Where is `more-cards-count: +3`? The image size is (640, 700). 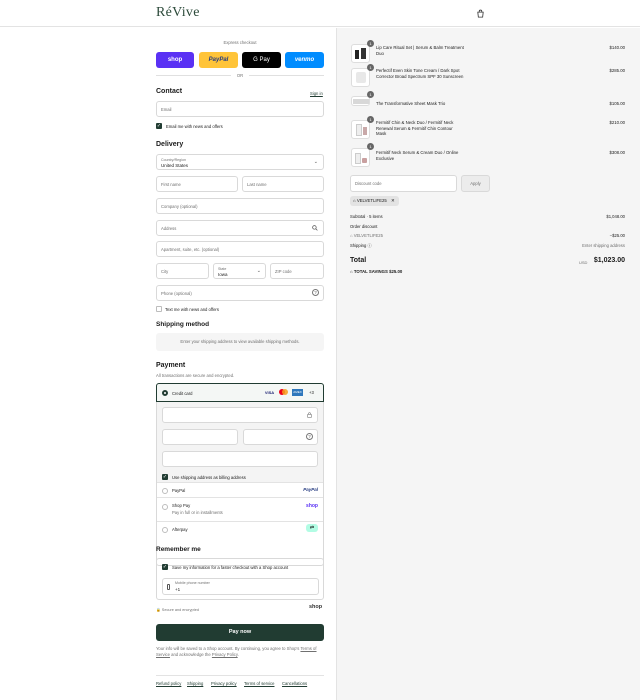 more-cards-count: +3 is located at coordinates (311, 392).